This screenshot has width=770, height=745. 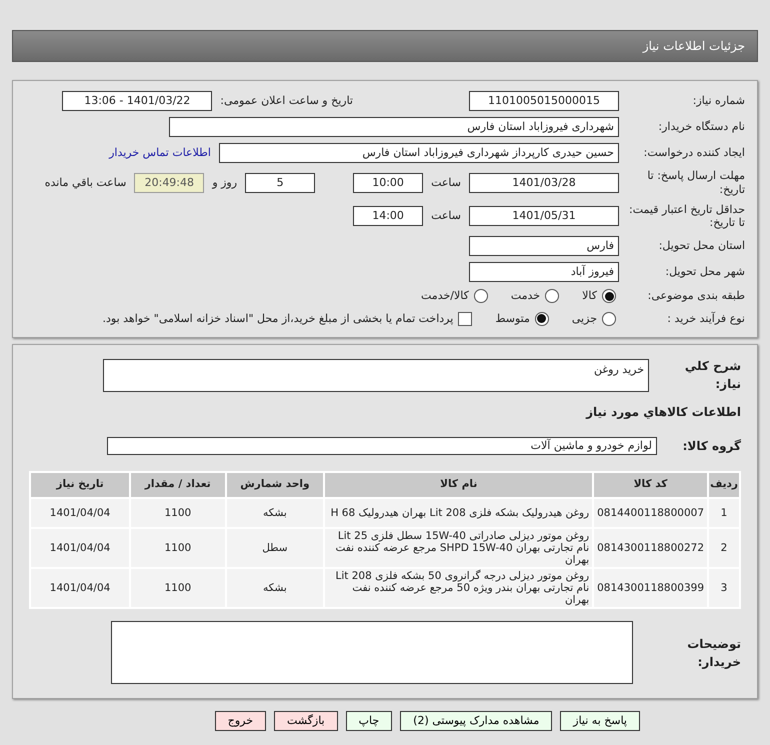 What do you see at coordinates (275, 485) in the screenshot?
I see `column-header: واحد شمارش` at bounding box center [275, 485].